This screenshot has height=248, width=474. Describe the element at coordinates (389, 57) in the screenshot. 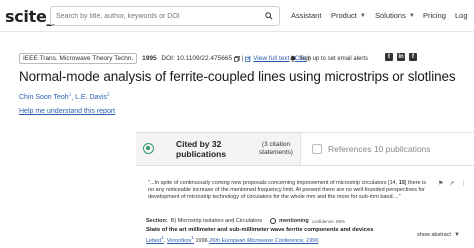

I see `twitter-icon: t` at that location.